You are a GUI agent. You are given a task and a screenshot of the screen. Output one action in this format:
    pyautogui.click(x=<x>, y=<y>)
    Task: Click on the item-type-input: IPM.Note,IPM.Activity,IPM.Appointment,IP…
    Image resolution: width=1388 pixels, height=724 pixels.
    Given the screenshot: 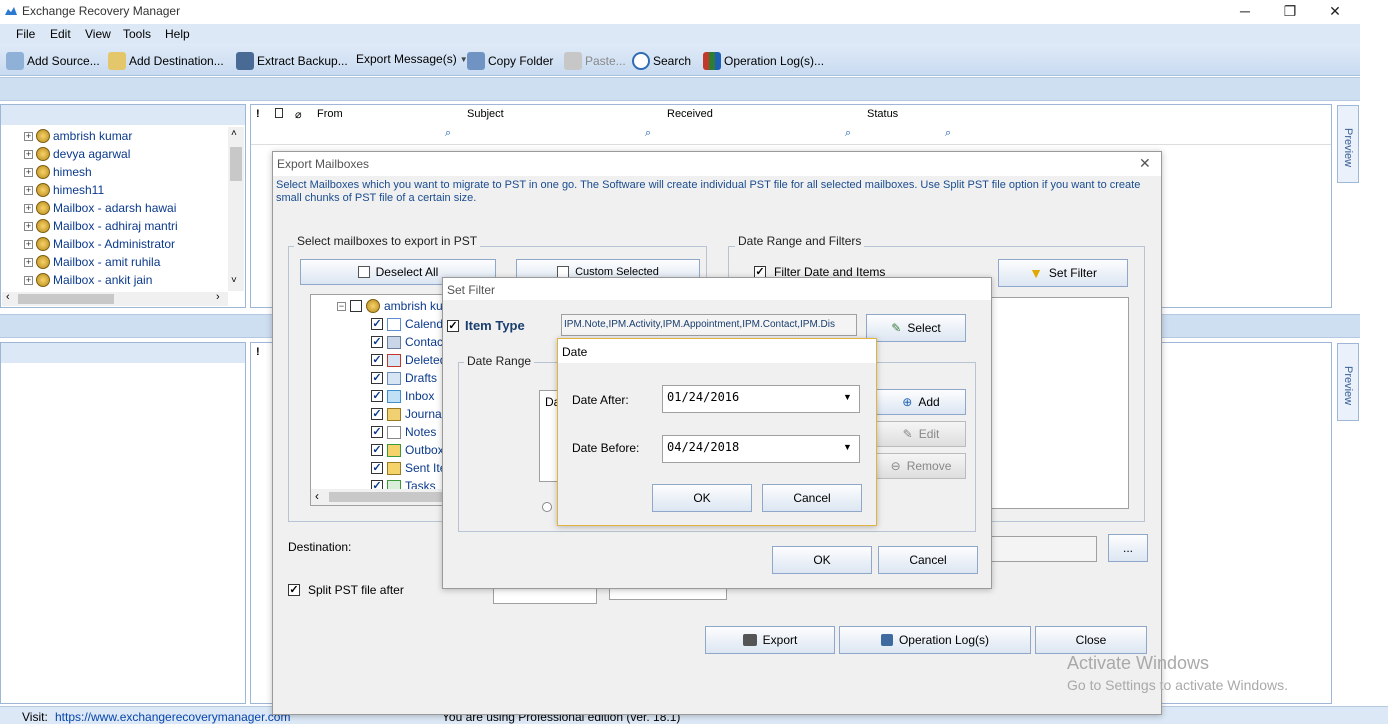 What is the action you would take?
    pyautogui.click(x=709, y=325)
    